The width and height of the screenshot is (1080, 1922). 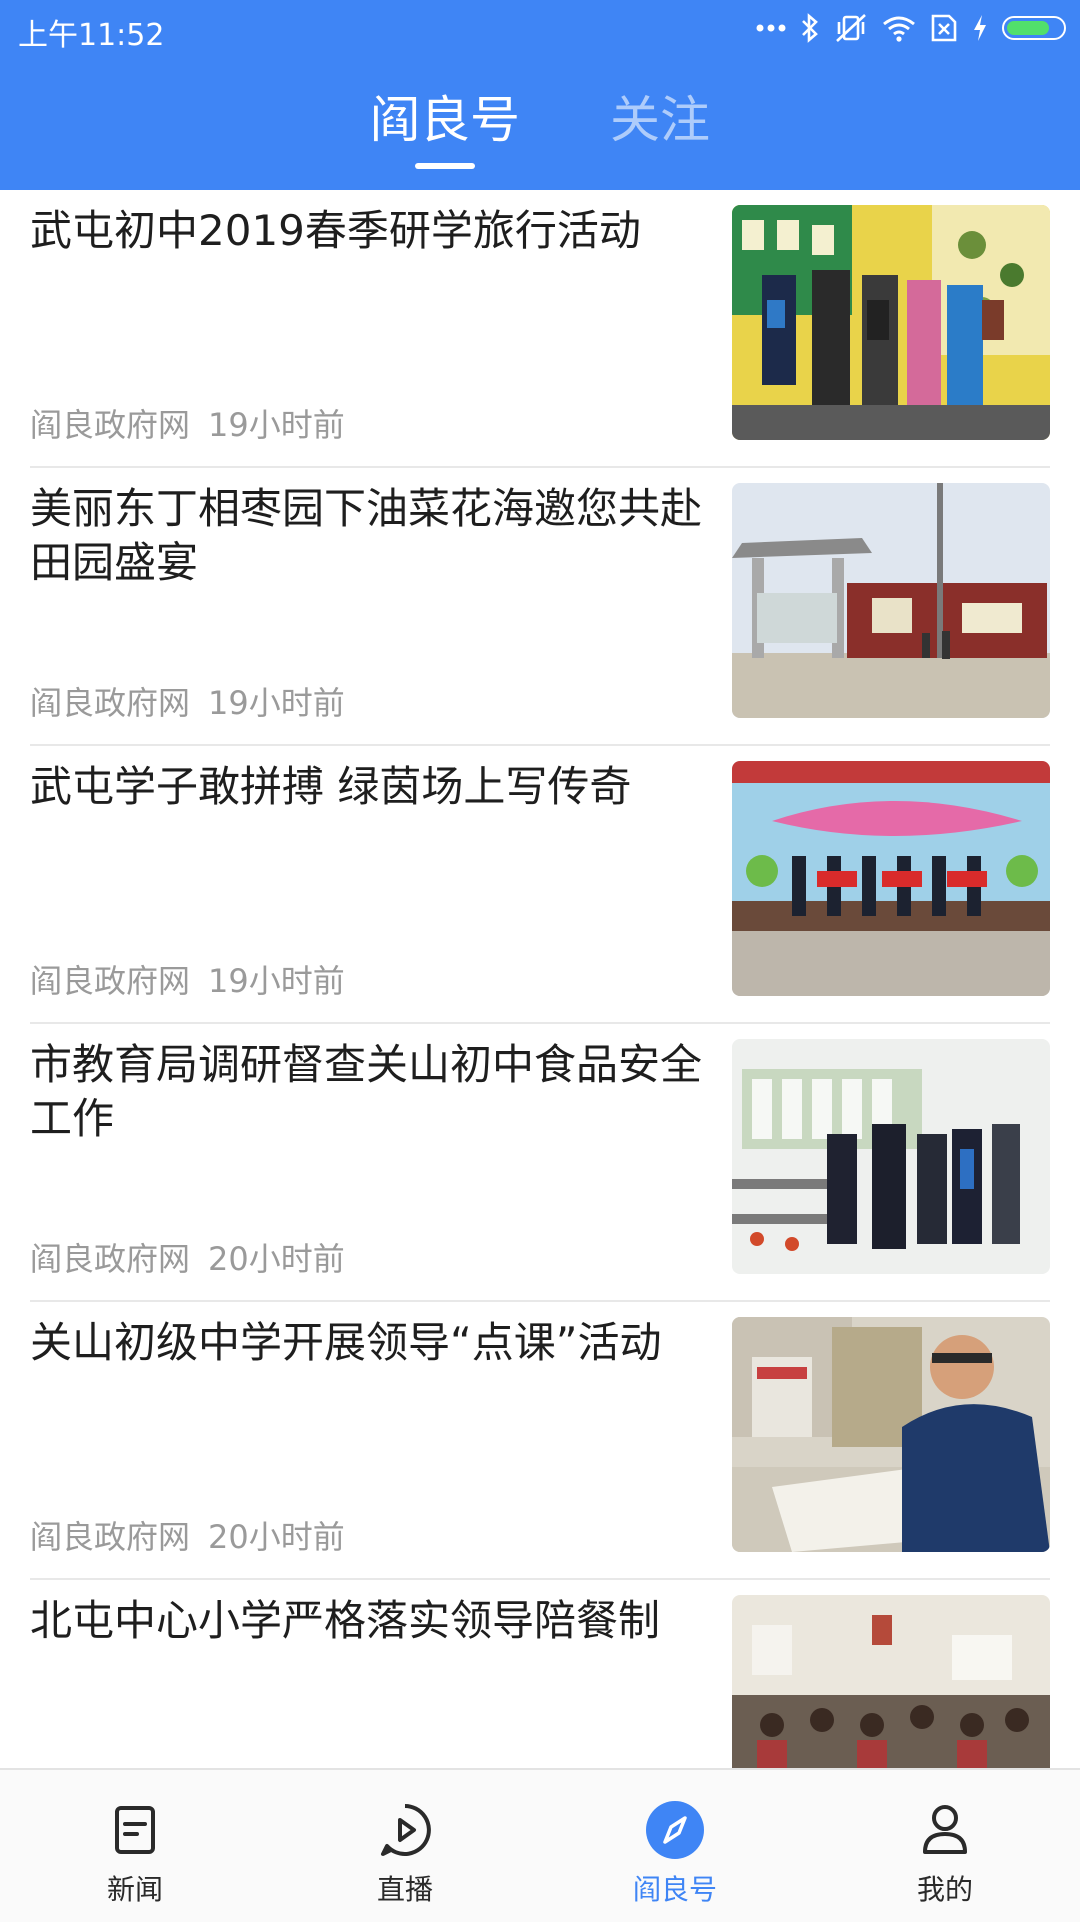 I want to click on nav-live: 直播, so click(x=405, y=1846).